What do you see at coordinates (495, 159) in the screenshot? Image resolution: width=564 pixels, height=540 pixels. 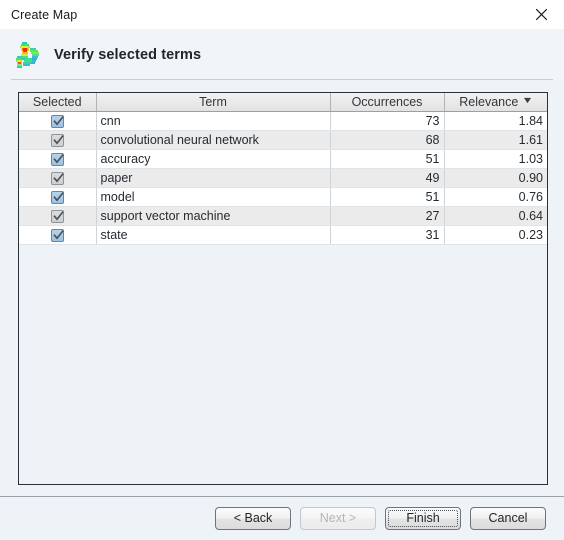 I see `cell-relevance: 1.03` at bounding box center [495, 159].